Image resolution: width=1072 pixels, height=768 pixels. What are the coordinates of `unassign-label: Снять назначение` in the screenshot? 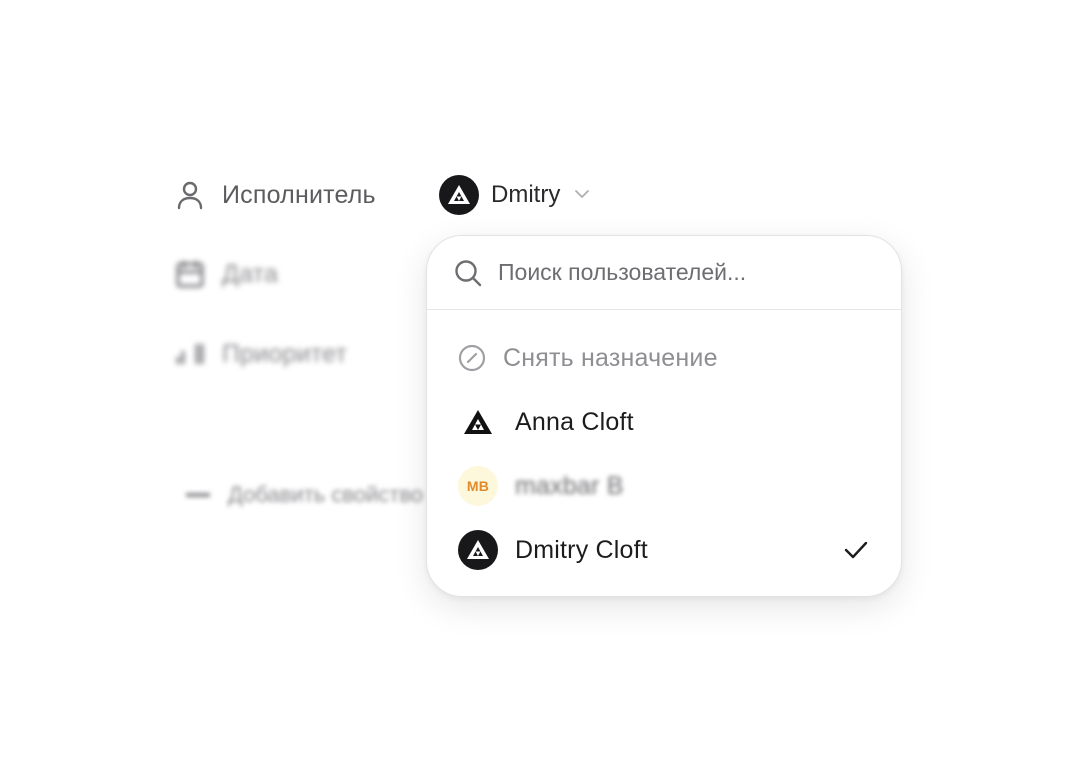 It's located at (610, 357).